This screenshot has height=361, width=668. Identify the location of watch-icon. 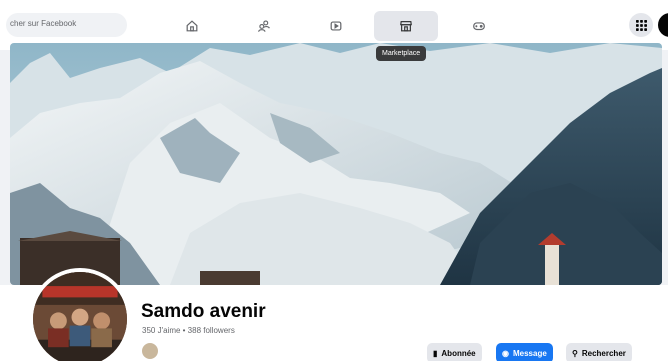
(336, 26).